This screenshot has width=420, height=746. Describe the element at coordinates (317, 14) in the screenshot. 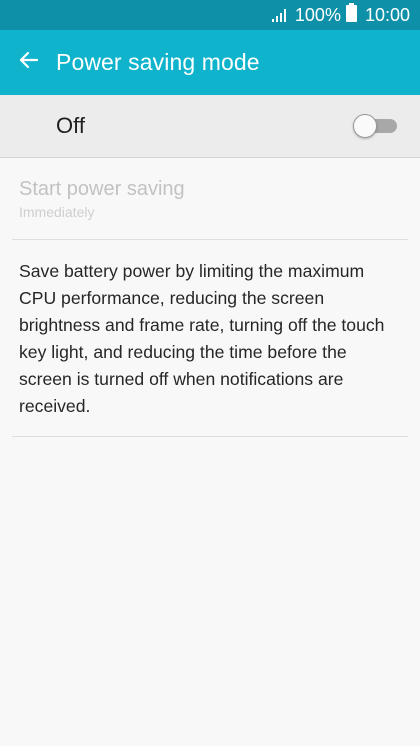

I see `battery-percent: 100%` at that location.